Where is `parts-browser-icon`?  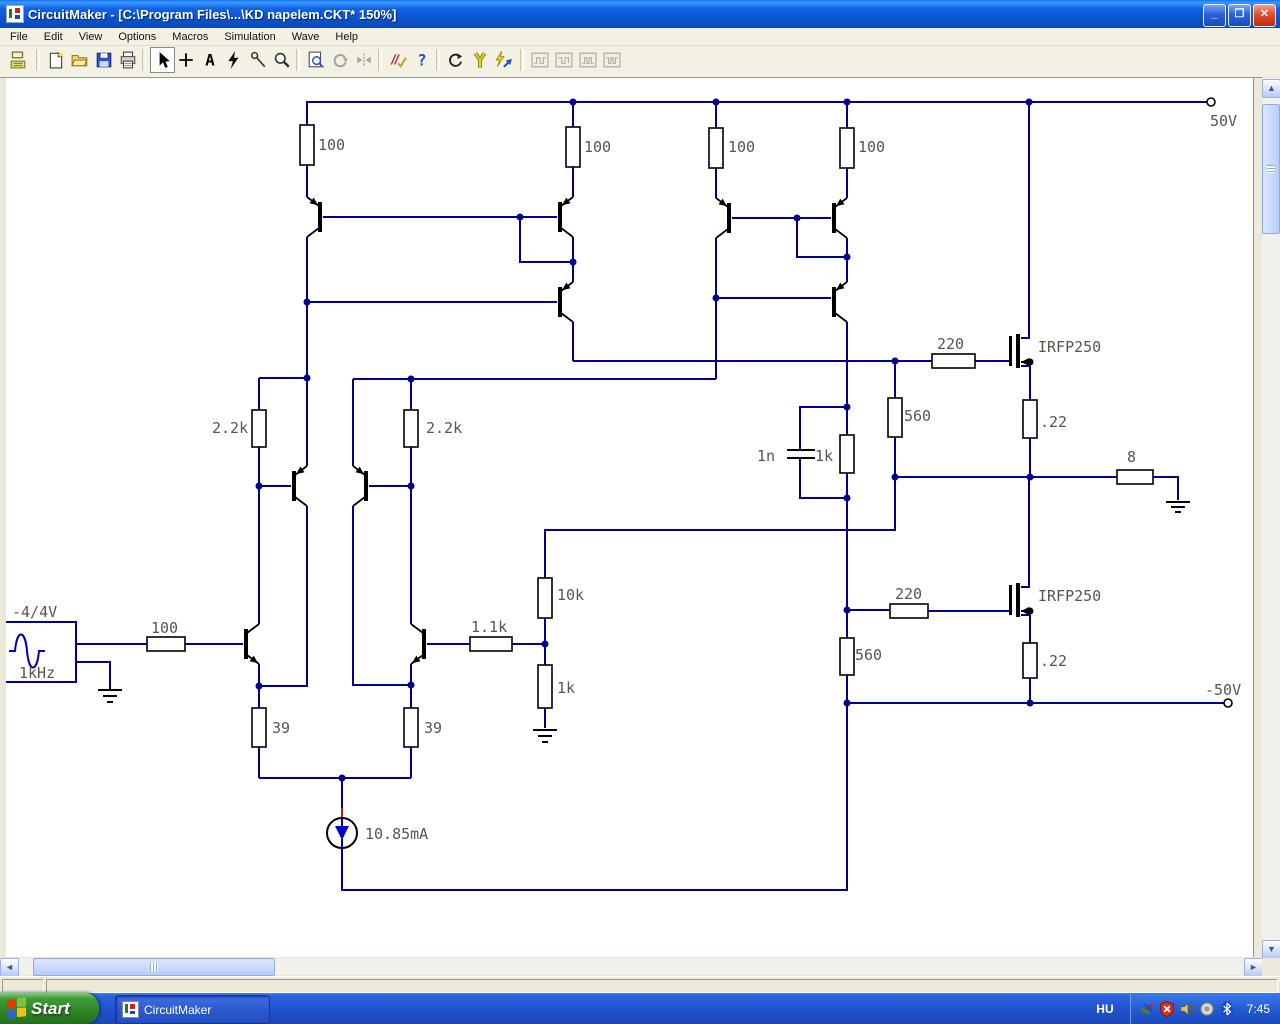 parts-browser-icon is located at coordinates (17, 60).